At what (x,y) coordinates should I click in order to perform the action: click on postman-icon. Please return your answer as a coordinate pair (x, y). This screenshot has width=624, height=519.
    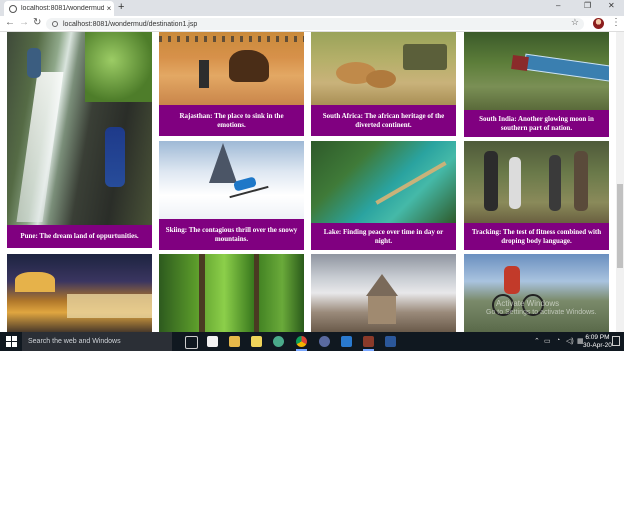
    Looking at the image, I should click on (324, 341).